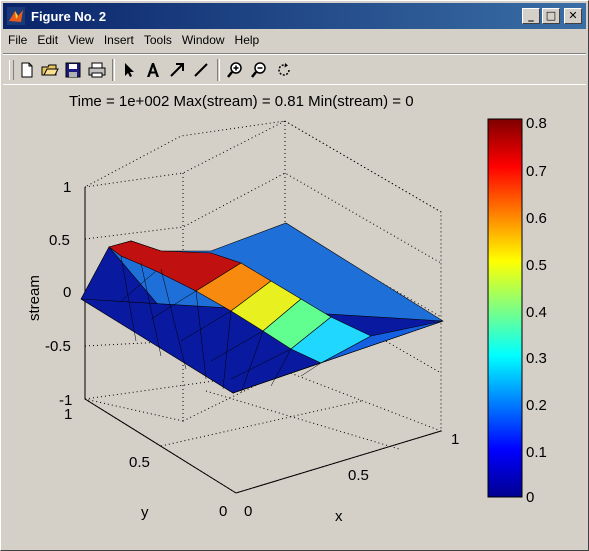  What do you see at coordinates (339, 516) in the screenshot?
I see `x-axis-label: x` at bounding box center [339, 516].